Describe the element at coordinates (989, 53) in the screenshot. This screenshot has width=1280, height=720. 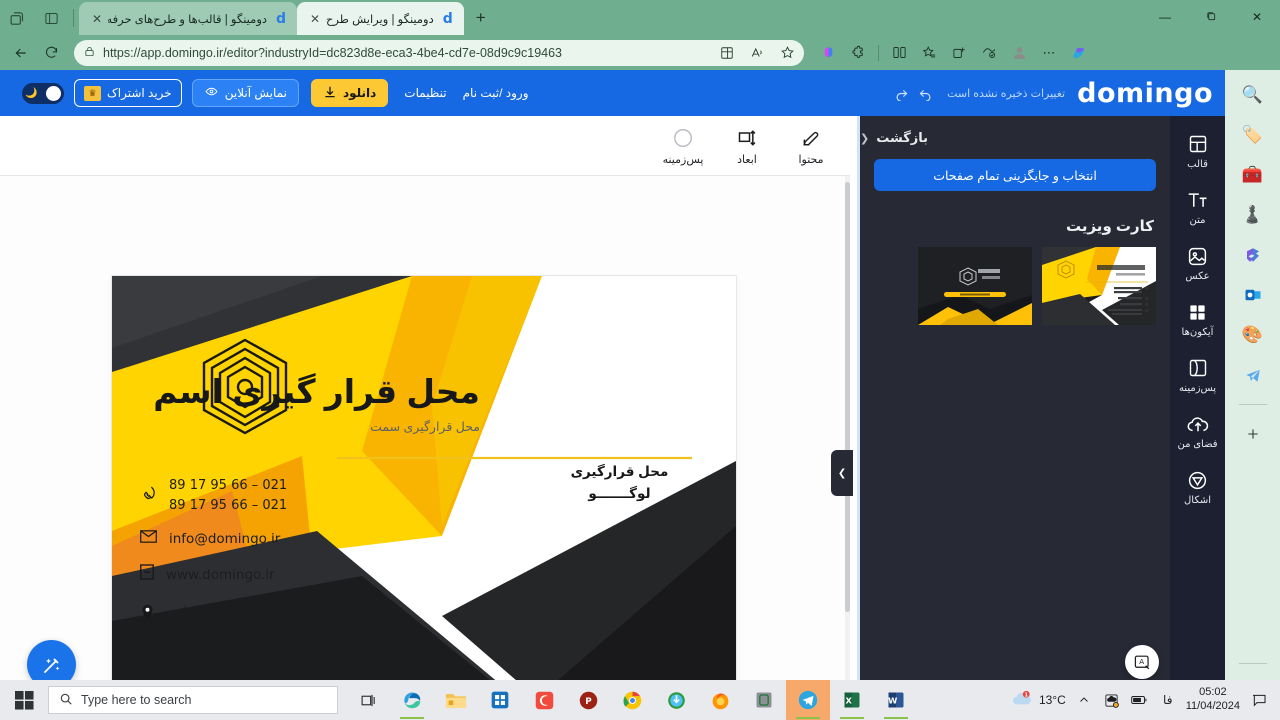
I see `browser-essentials-icon` at that location.